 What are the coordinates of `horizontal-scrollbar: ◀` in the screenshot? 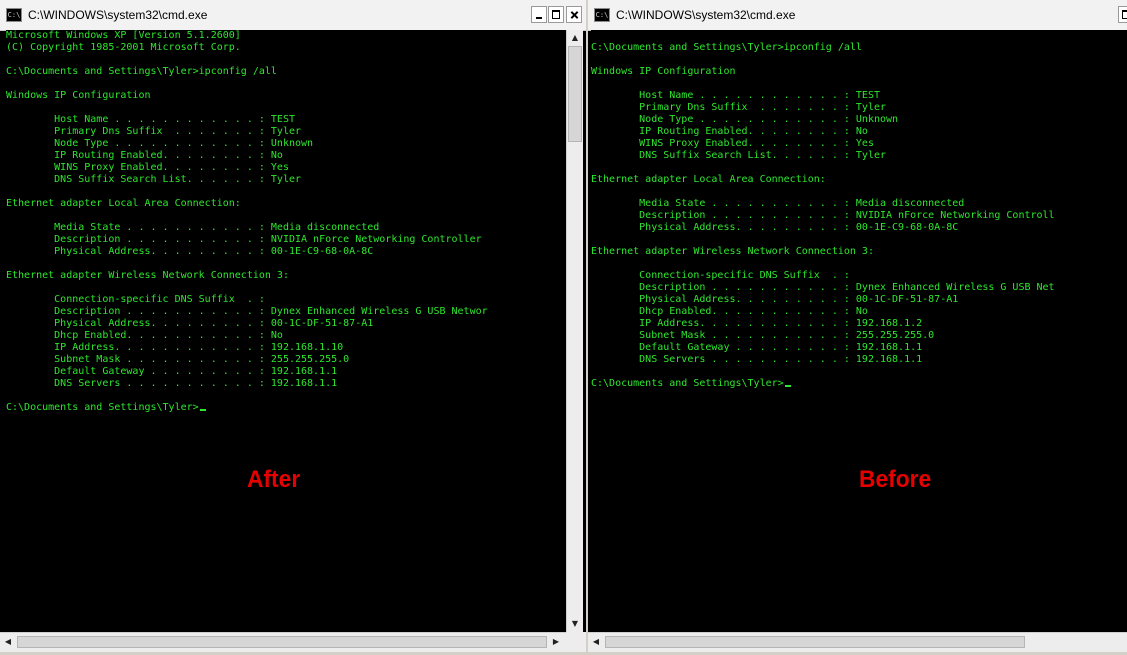 It's located at (857, 642).